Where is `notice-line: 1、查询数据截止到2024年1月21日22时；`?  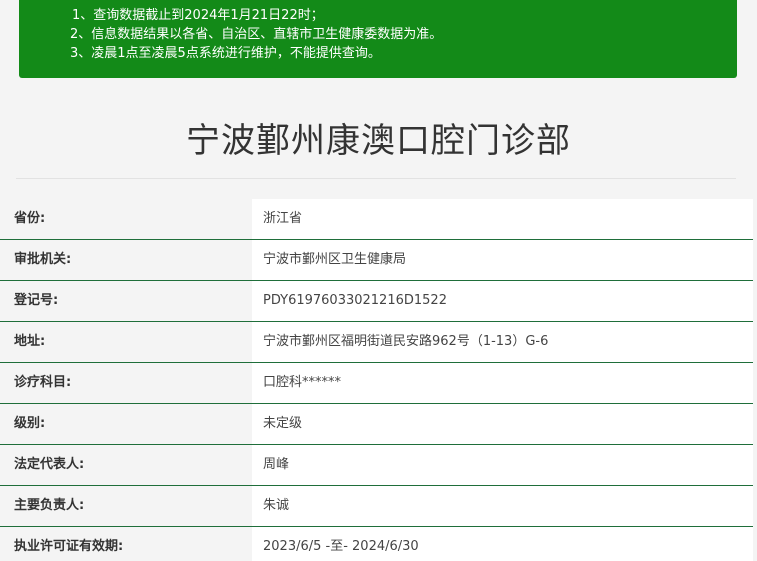 notice-line: 1、查询数据截止到2024年1月21日22时； is located at coordinates (198, 15).